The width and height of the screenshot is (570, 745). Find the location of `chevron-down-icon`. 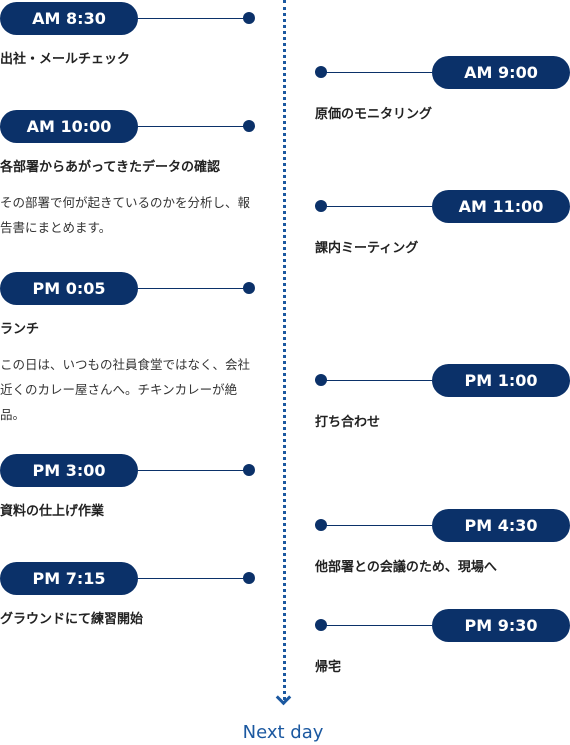

chevron-down-icon is located at coordinates (283, 697).